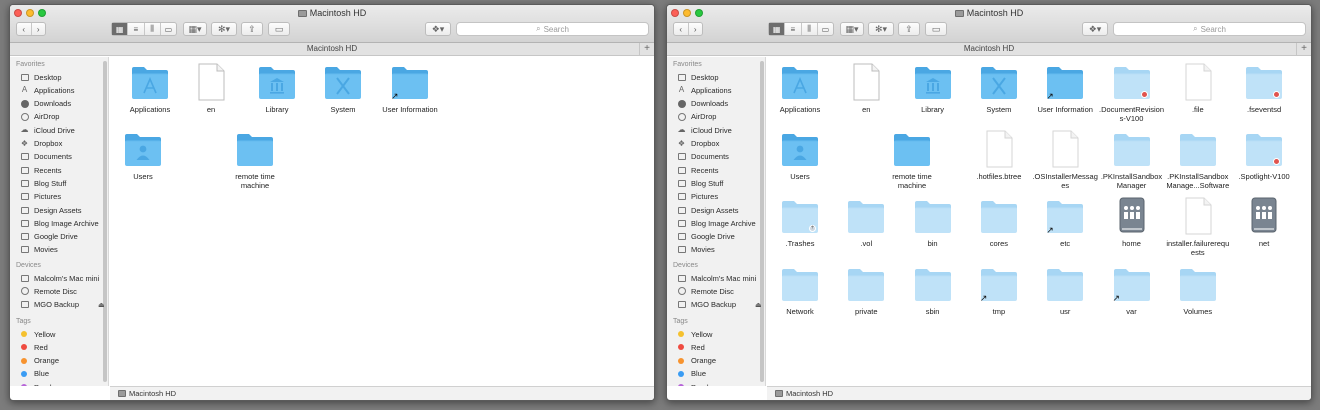 The image size is (1320, 410). I want to click on sidebar-tag: Orange, so click(696, 361).